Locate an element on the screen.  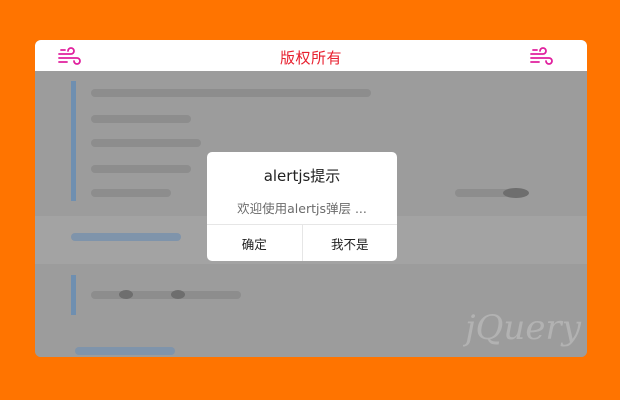
top-header: 版权所有 is located at coordinates (311, 55).